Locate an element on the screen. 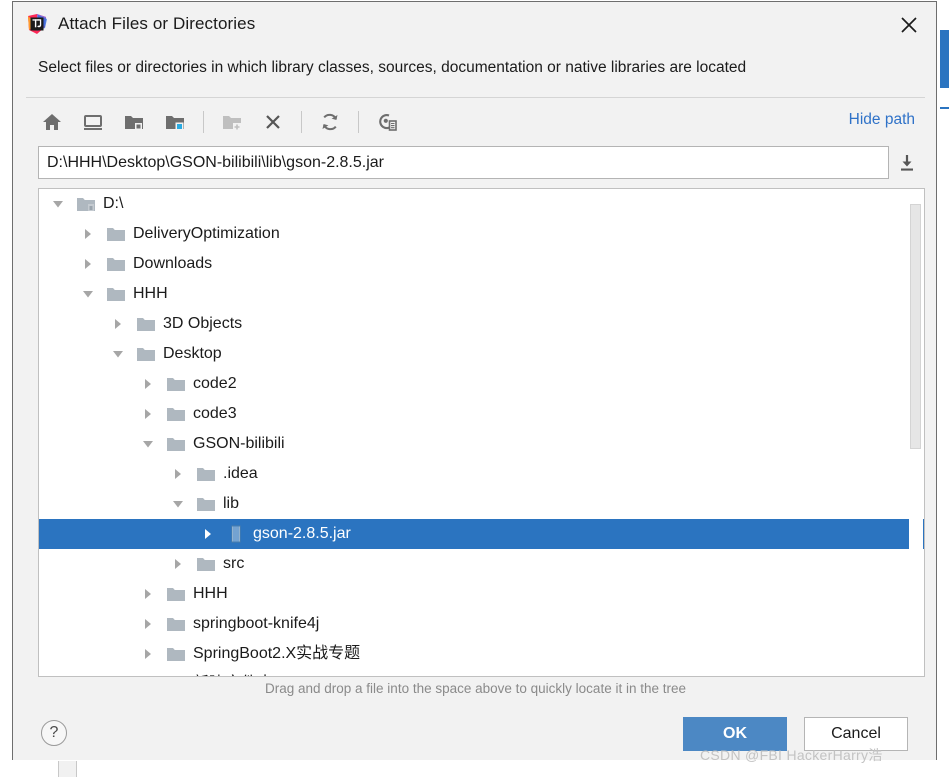 This screenshot has height=777, width=949. tree-row: gson-2.8.5.jar is located at coordinates (481, 534).